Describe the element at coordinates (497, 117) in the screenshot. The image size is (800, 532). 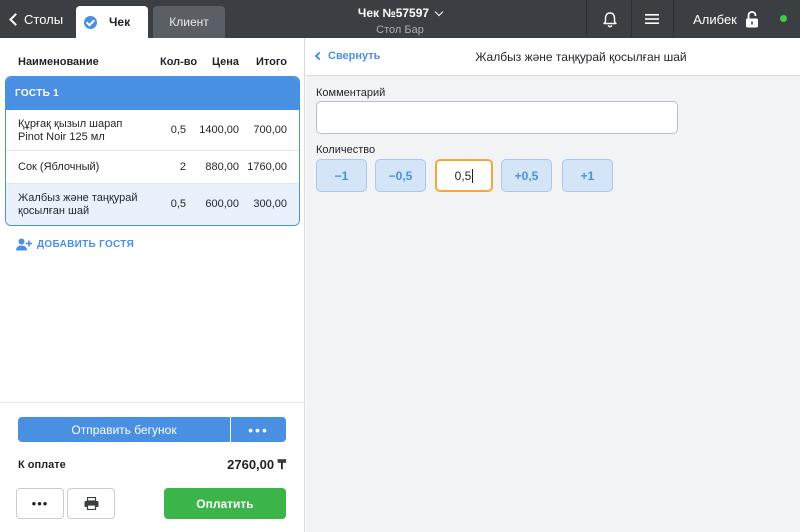
I see `comment-field` at that location.